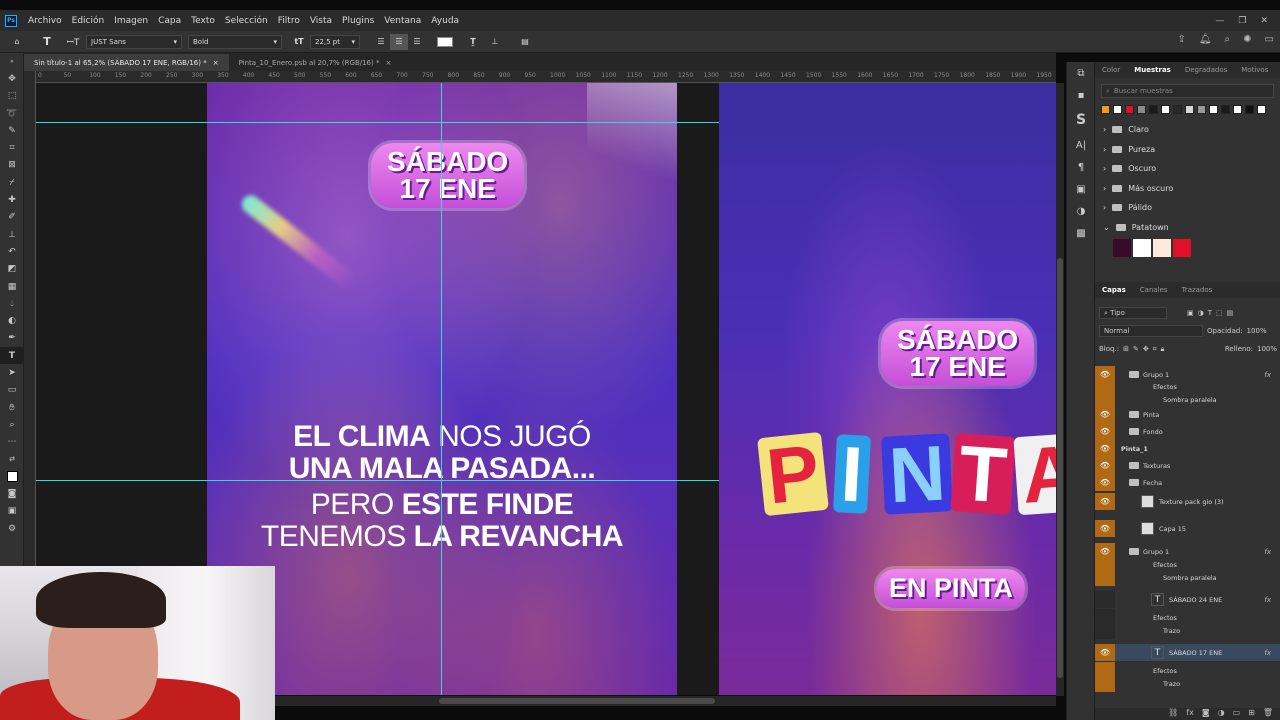  Describe the element at coordinates (1228, 39) in the screenshot. I see `search-icon: ⌕` at that location.